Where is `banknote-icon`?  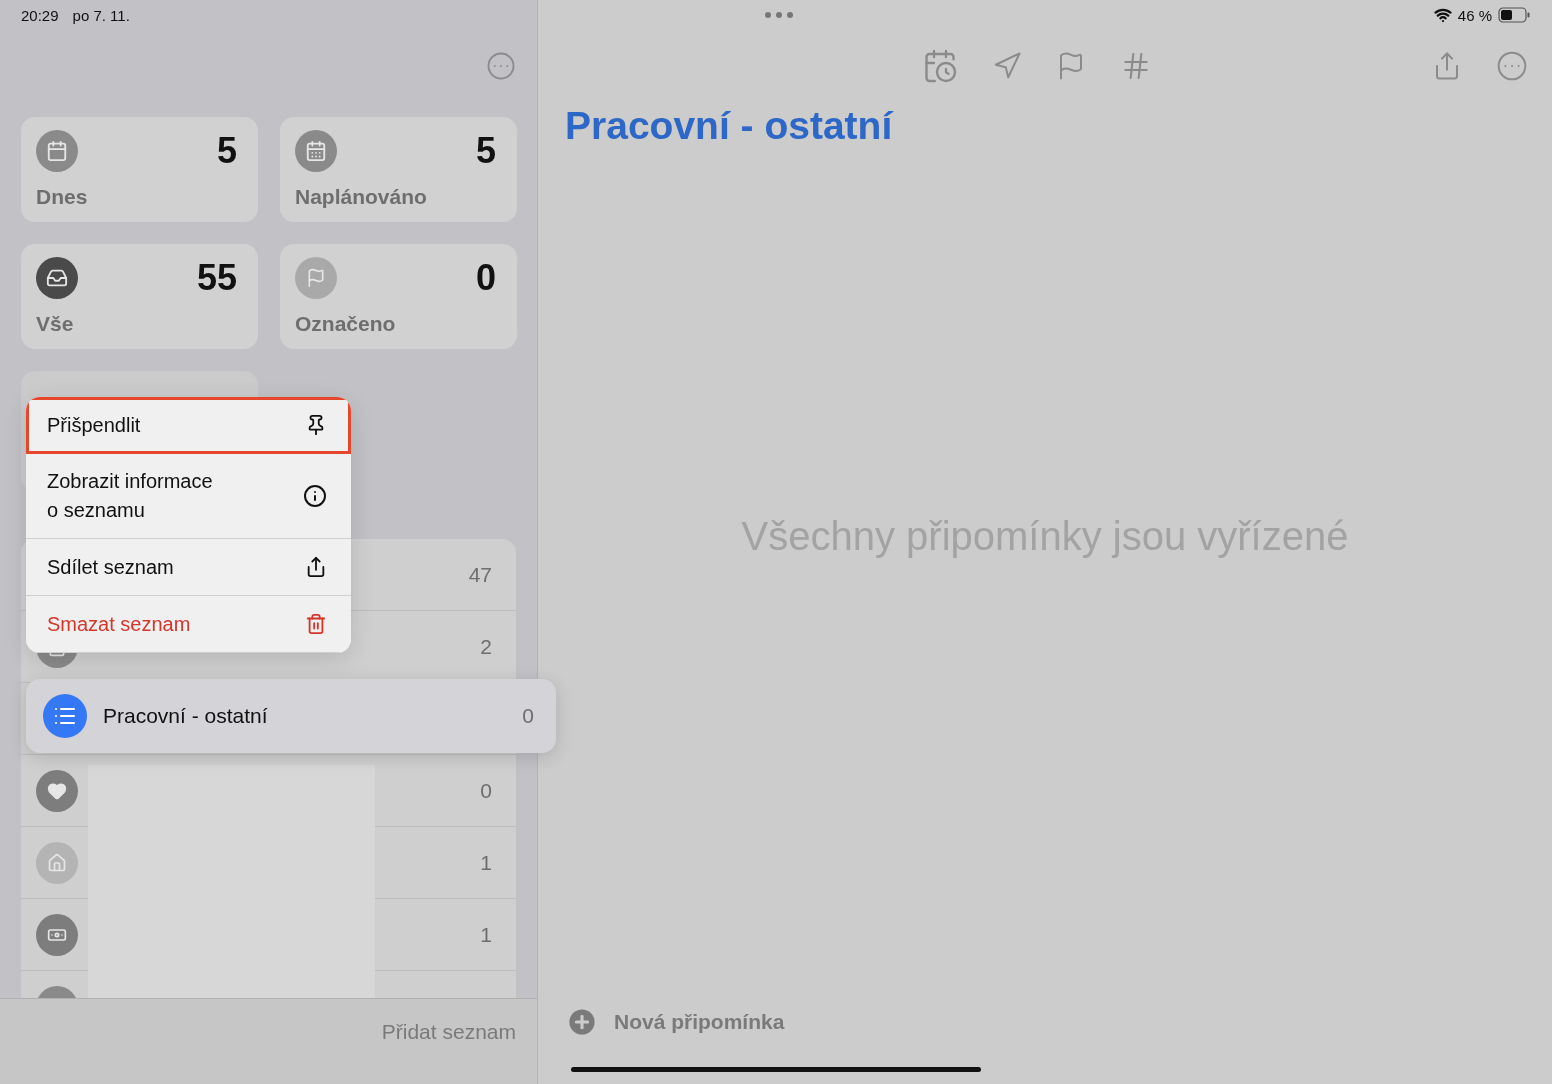 banknote-icon is located at coordinates (57, 934).